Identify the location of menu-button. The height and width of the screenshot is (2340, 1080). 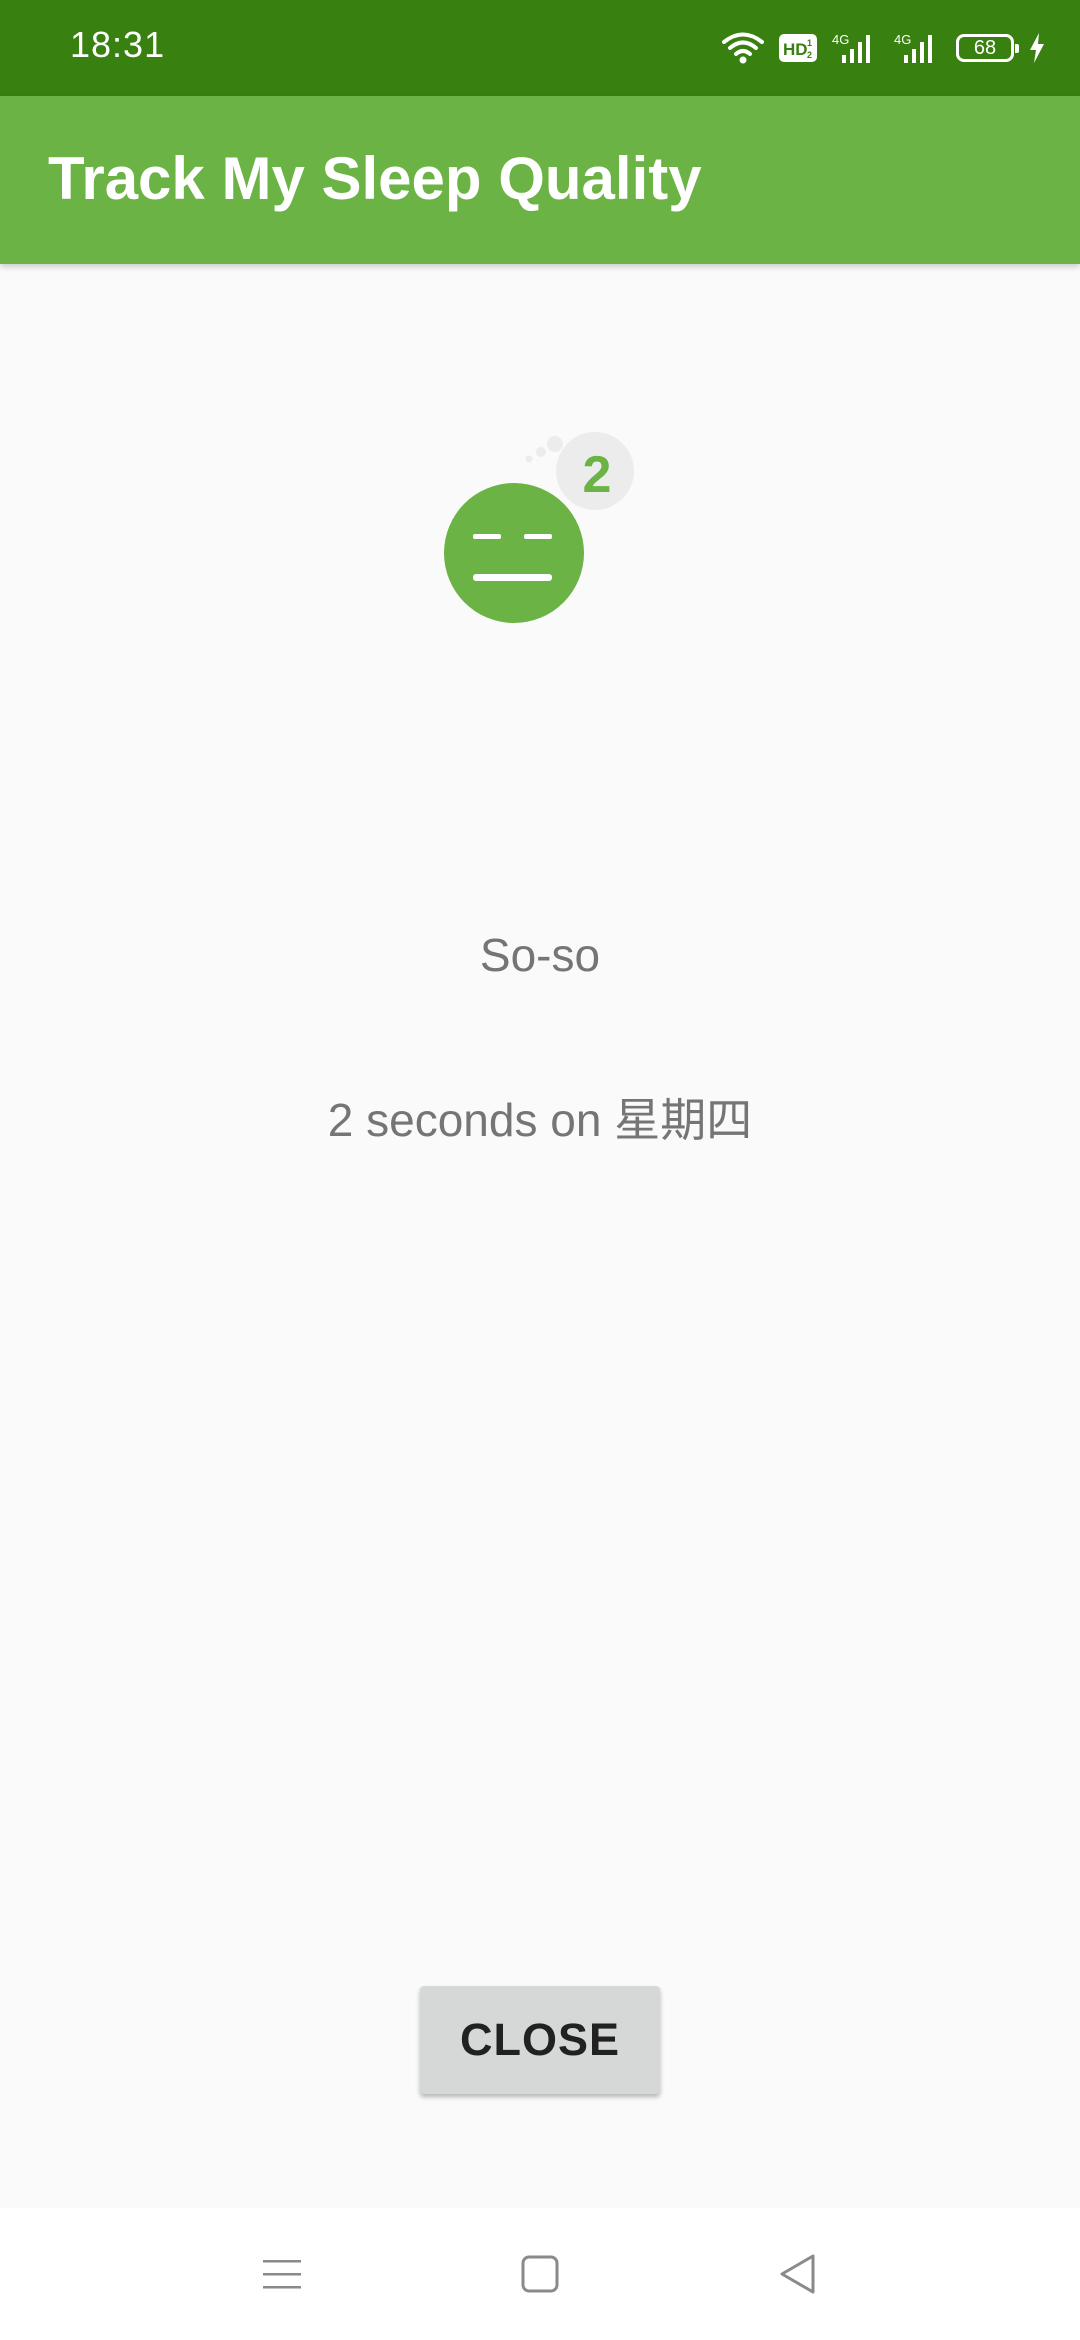
(282, 2274).